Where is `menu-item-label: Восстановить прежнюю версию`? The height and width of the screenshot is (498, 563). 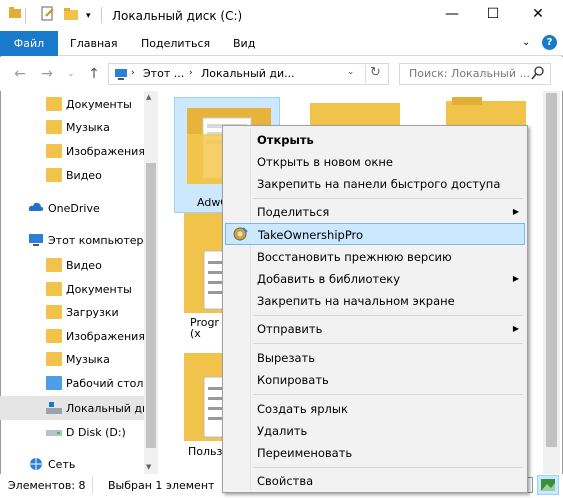
menu-item-label: Восстановить прежнюю версию is located at coordinates (354, 257).